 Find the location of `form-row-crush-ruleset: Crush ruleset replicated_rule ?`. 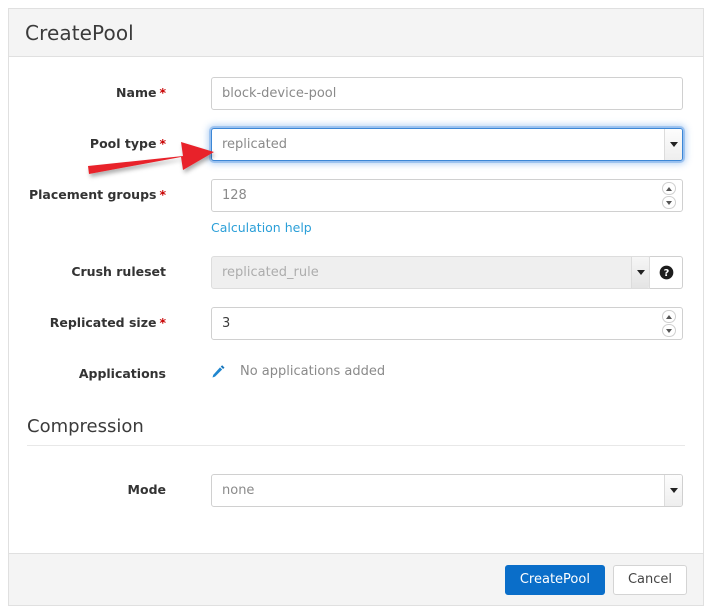

form-row-crush-ruleset: Crush ruleset replicated_rule ? is located at coordinates (356, 272).